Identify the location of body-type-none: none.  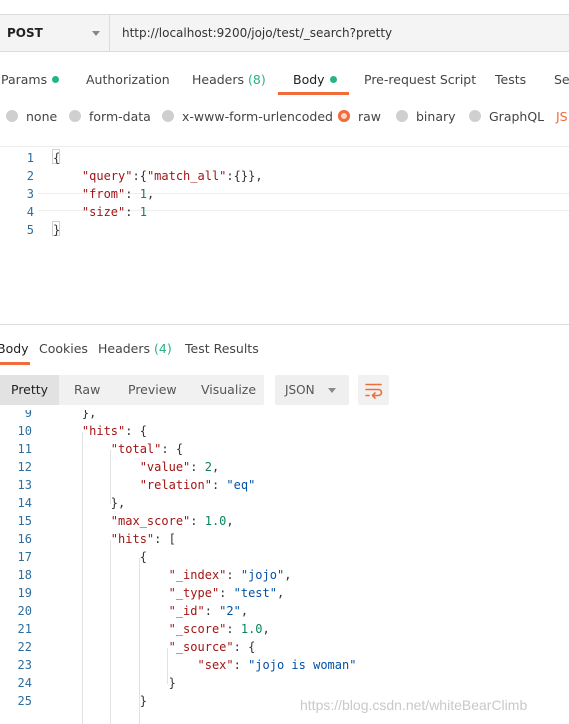
(31, 116).